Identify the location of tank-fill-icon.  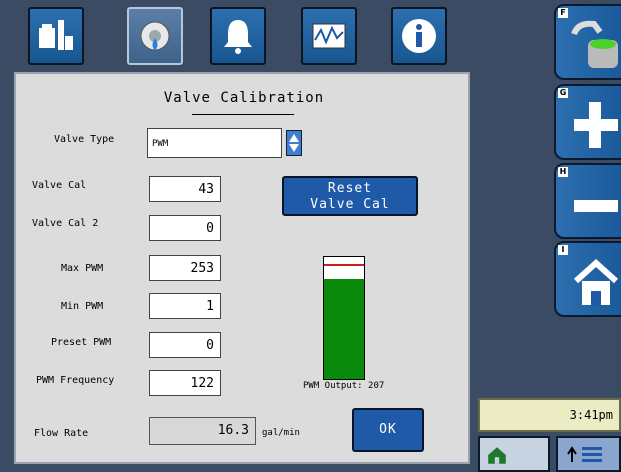
(594, 44).